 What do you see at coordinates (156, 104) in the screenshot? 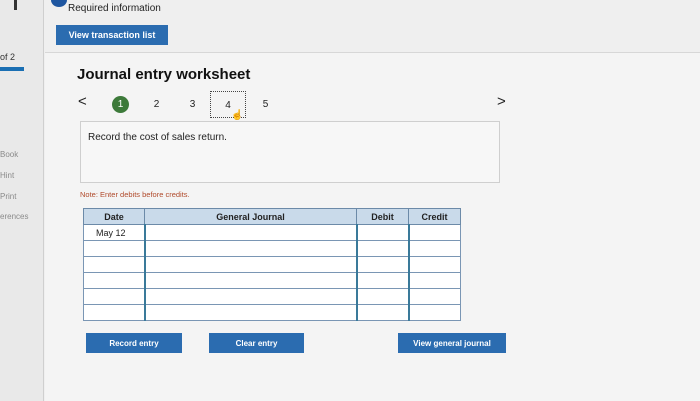
I see `step-2: 2` at bounding box center [156, 104].